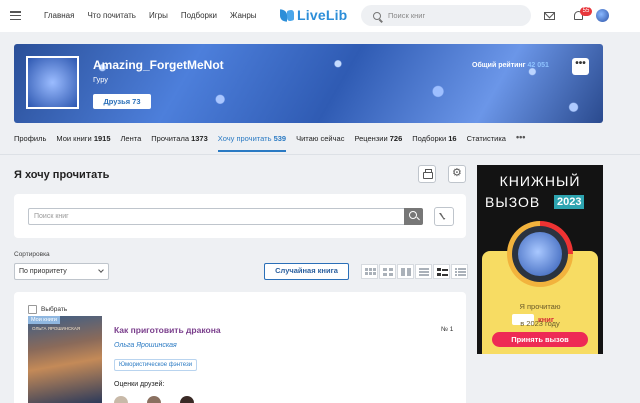  What do you see at coordinates (377, 15) in the screenshot?
I see `search-icon` at bounding box center [377, 15].